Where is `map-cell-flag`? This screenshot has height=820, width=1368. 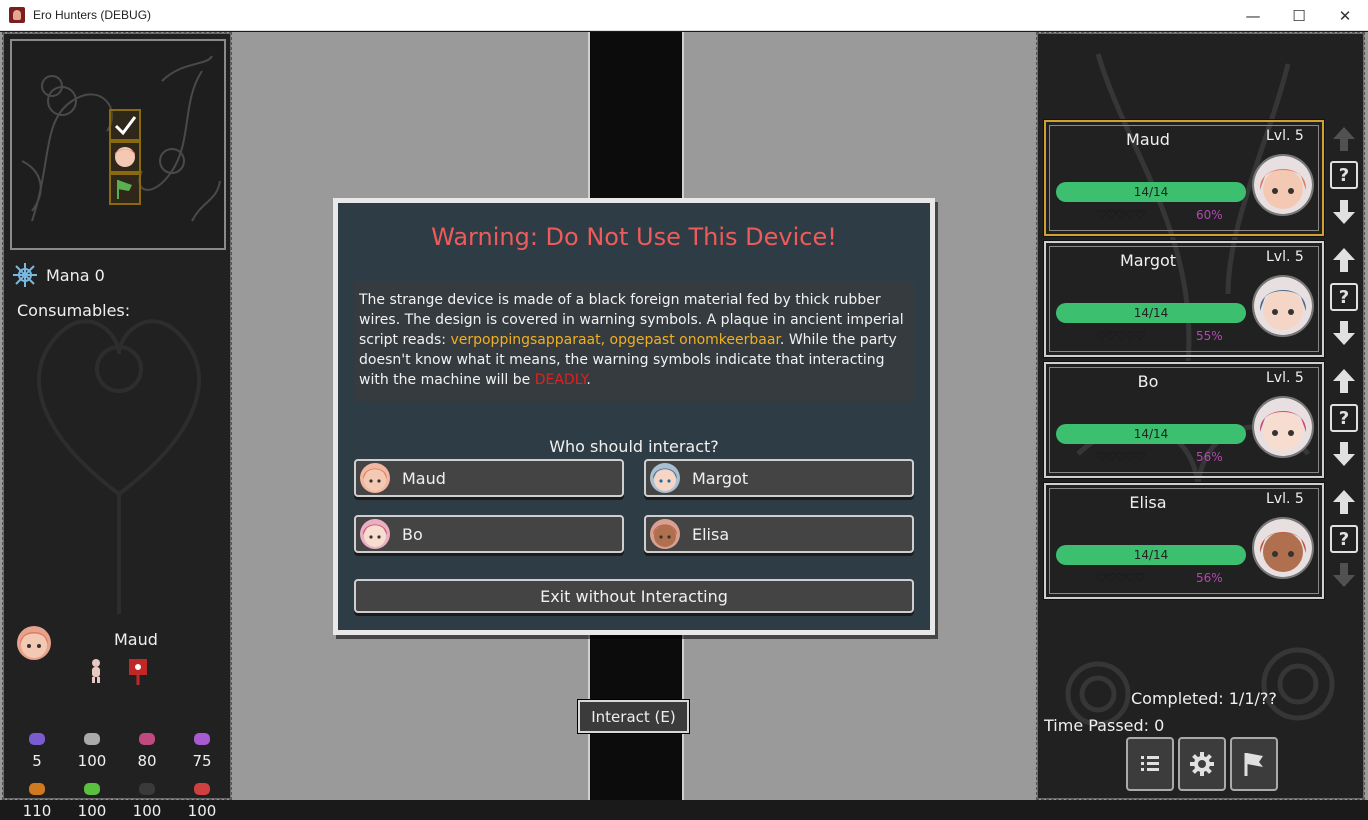
map-cell-flag is located at coordinates (125, 189).